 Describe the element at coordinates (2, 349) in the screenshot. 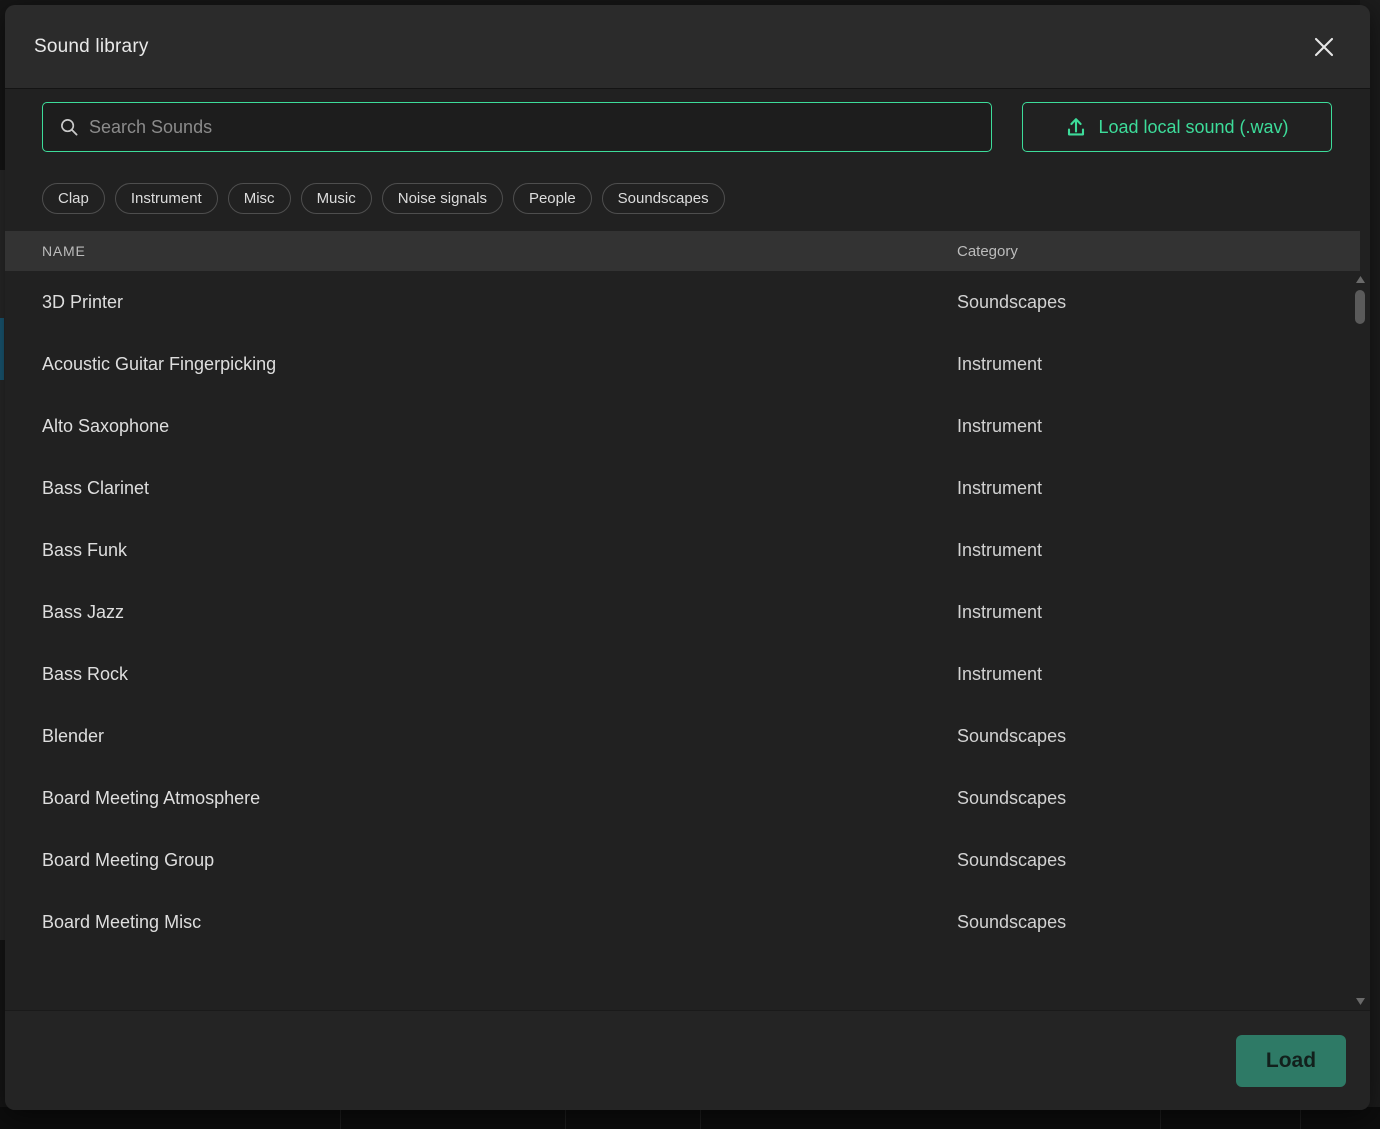

I see `backdrop-selection-accent` at that location.